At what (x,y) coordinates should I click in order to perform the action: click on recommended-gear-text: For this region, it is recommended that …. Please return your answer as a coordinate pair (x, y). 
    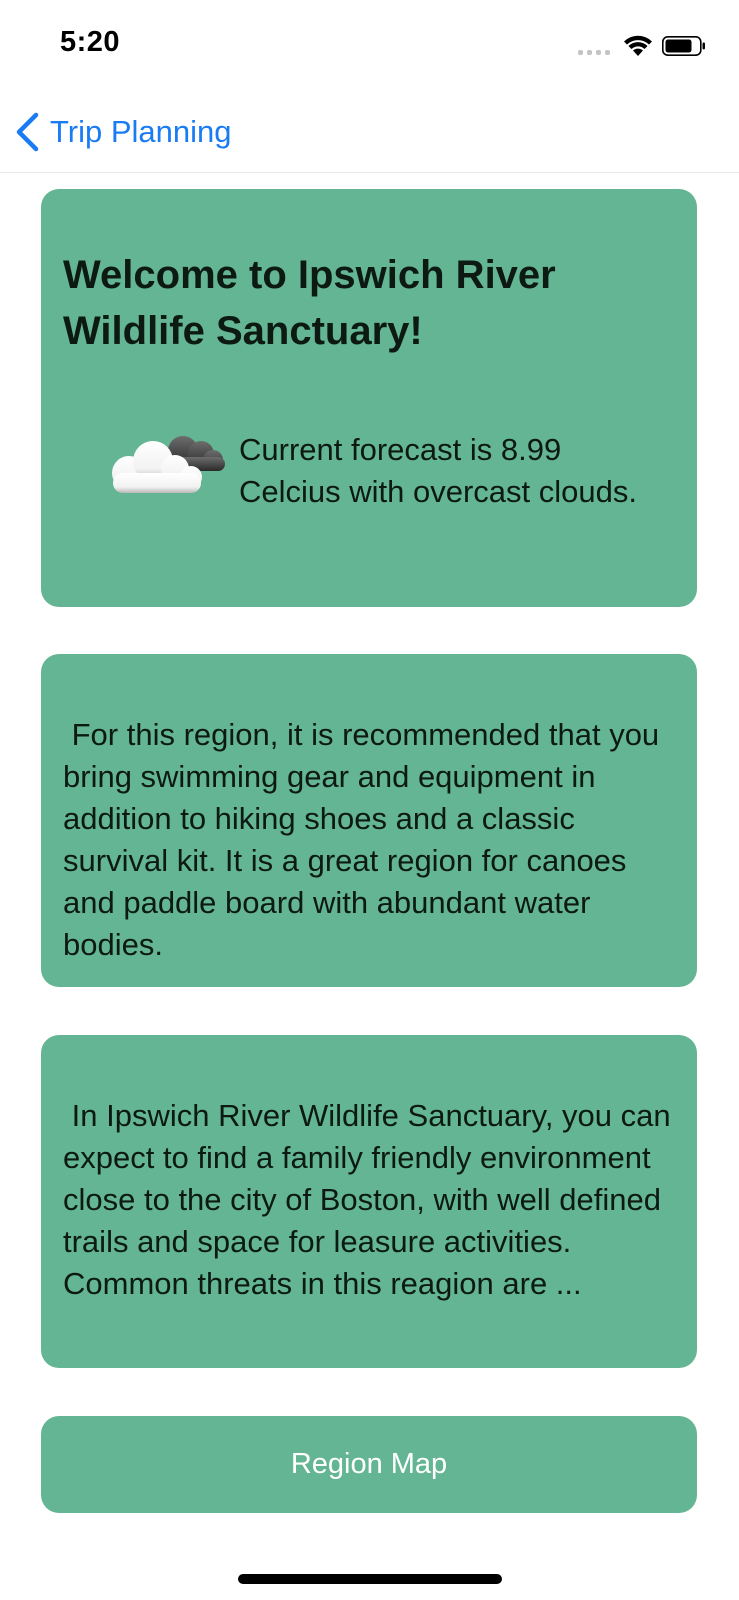
    Looking at the image, I should click on (365, 839).